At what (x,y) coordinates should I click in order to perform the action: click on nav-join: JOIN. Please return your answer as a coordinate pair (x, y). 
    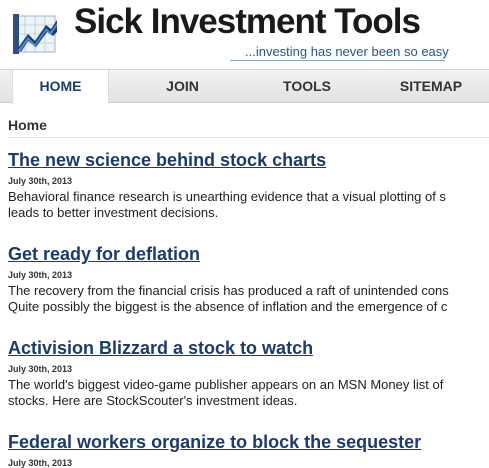
    Looking at the image, I should click on (182, 86).